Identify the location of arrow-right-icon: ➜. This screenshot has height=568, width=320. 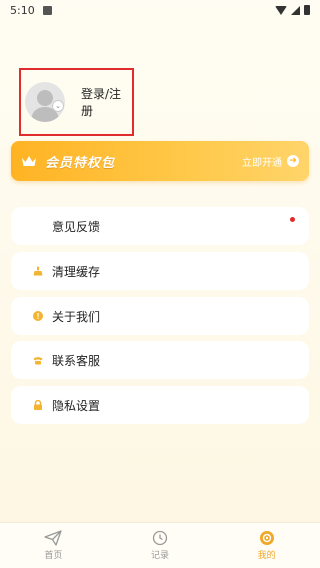
(293, 161).